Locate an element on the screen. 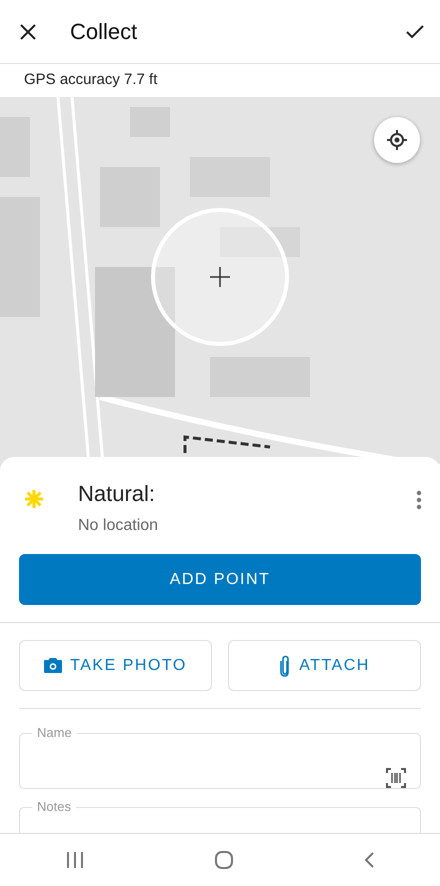  close-icon is located at coordinates (28, 32).